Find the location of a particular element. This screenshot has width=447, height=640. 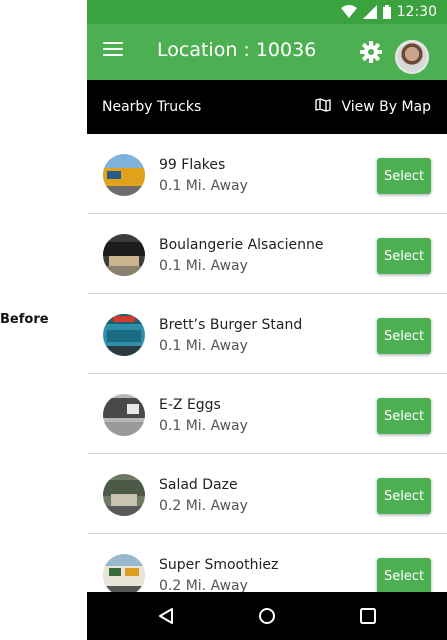

home-icon is located at coordinates (267, 616).